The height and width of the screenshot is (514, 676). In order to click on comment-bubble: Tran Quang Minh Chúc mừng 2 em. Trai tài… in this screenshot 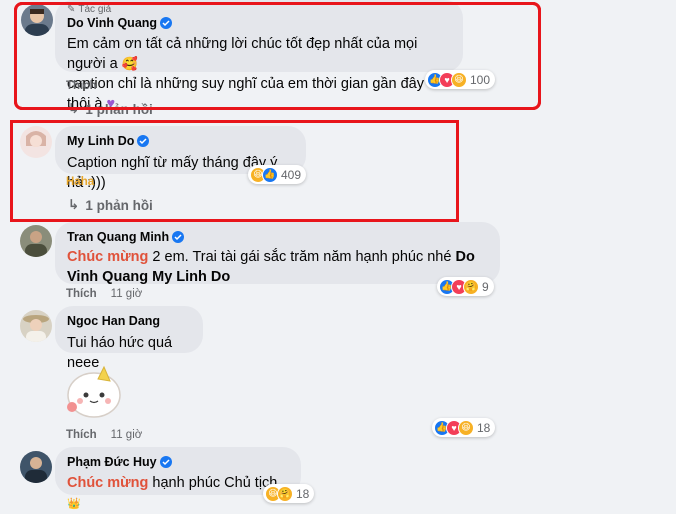, I will do `click(277, 253)`.